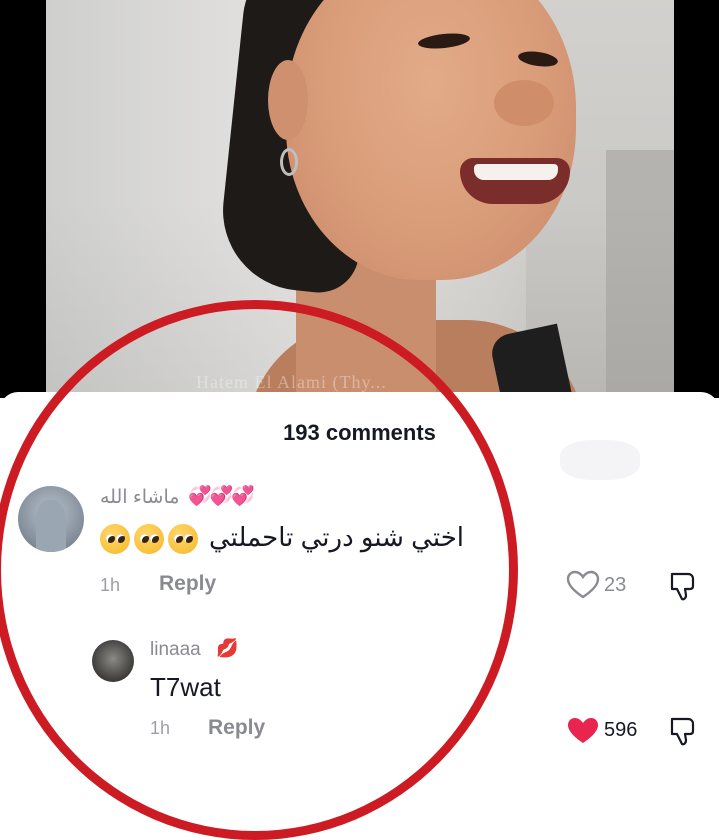 This screenshot has height=840, width=719. What do you see at coordinates (160, 728) in the screenshot?
I see `reply-time: 1h` at bounding box center [160, 728].